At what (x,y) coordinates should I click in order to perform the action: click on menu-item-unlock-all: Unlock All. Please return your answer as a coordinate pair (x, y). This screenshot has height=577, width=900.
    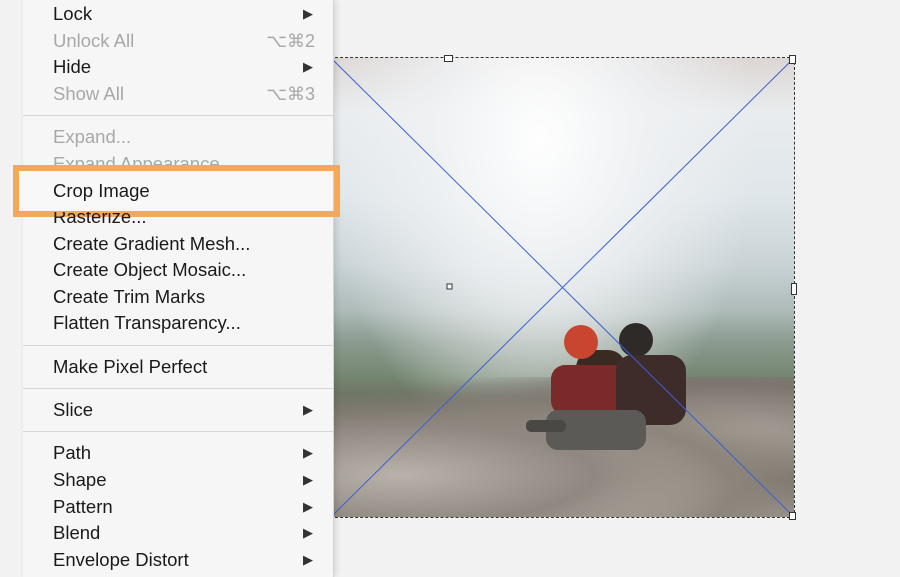
    Looking at the image, I should click on (93, 41).